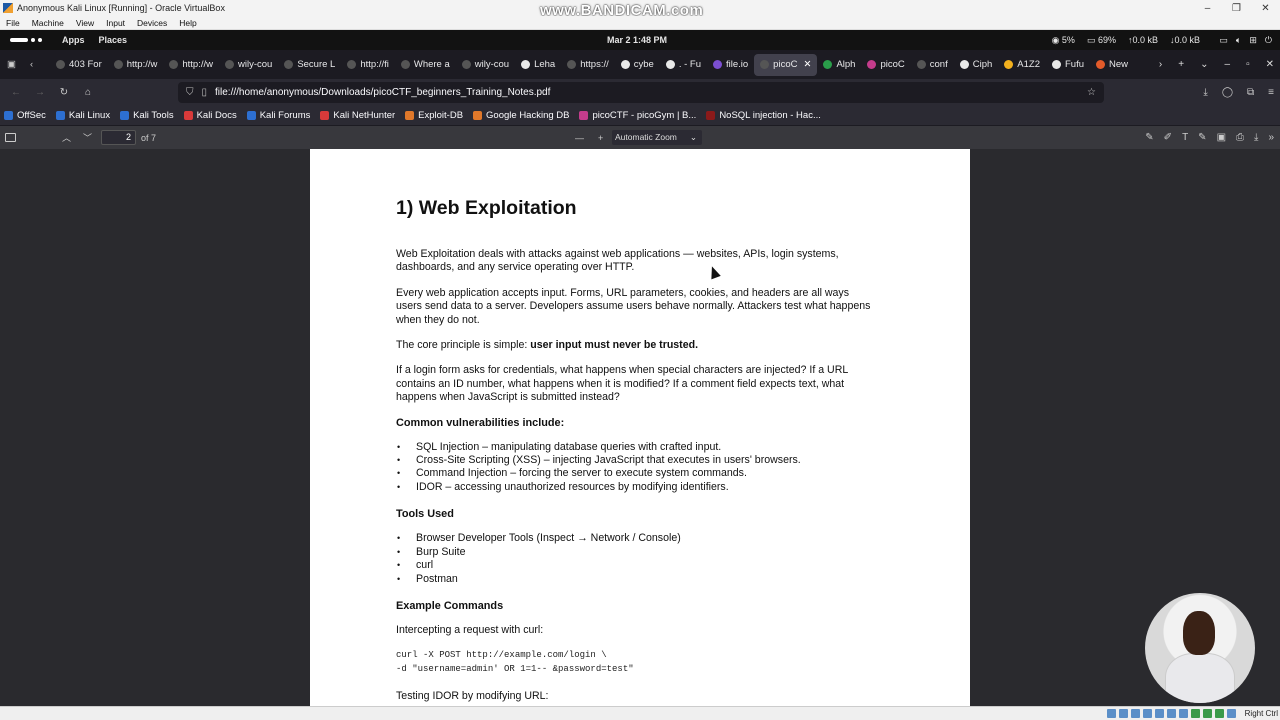  I want to click on zoom-in-icon: +, so click(600, 138).